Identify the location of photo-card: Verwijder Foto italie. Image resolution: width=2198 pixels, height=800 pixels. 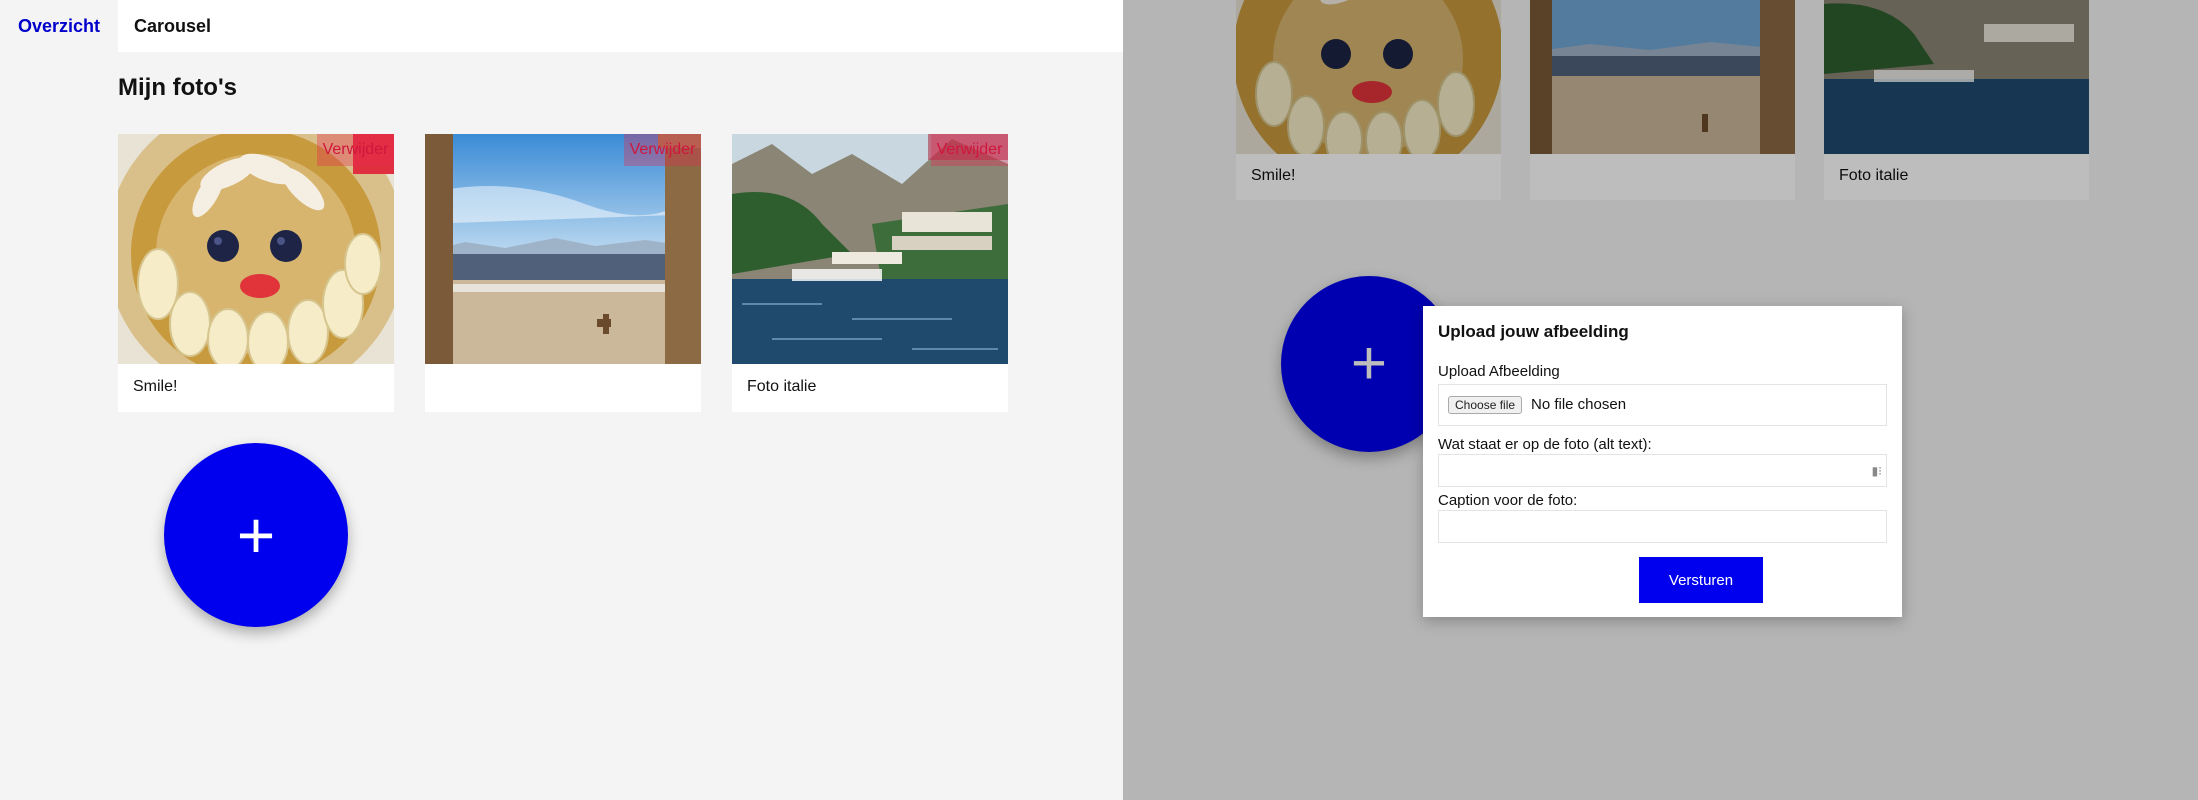
(870, 273).